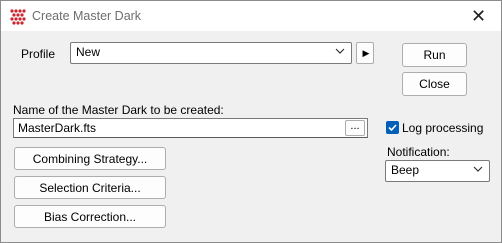  I want to click on close-button: Close, so click(434, 84).